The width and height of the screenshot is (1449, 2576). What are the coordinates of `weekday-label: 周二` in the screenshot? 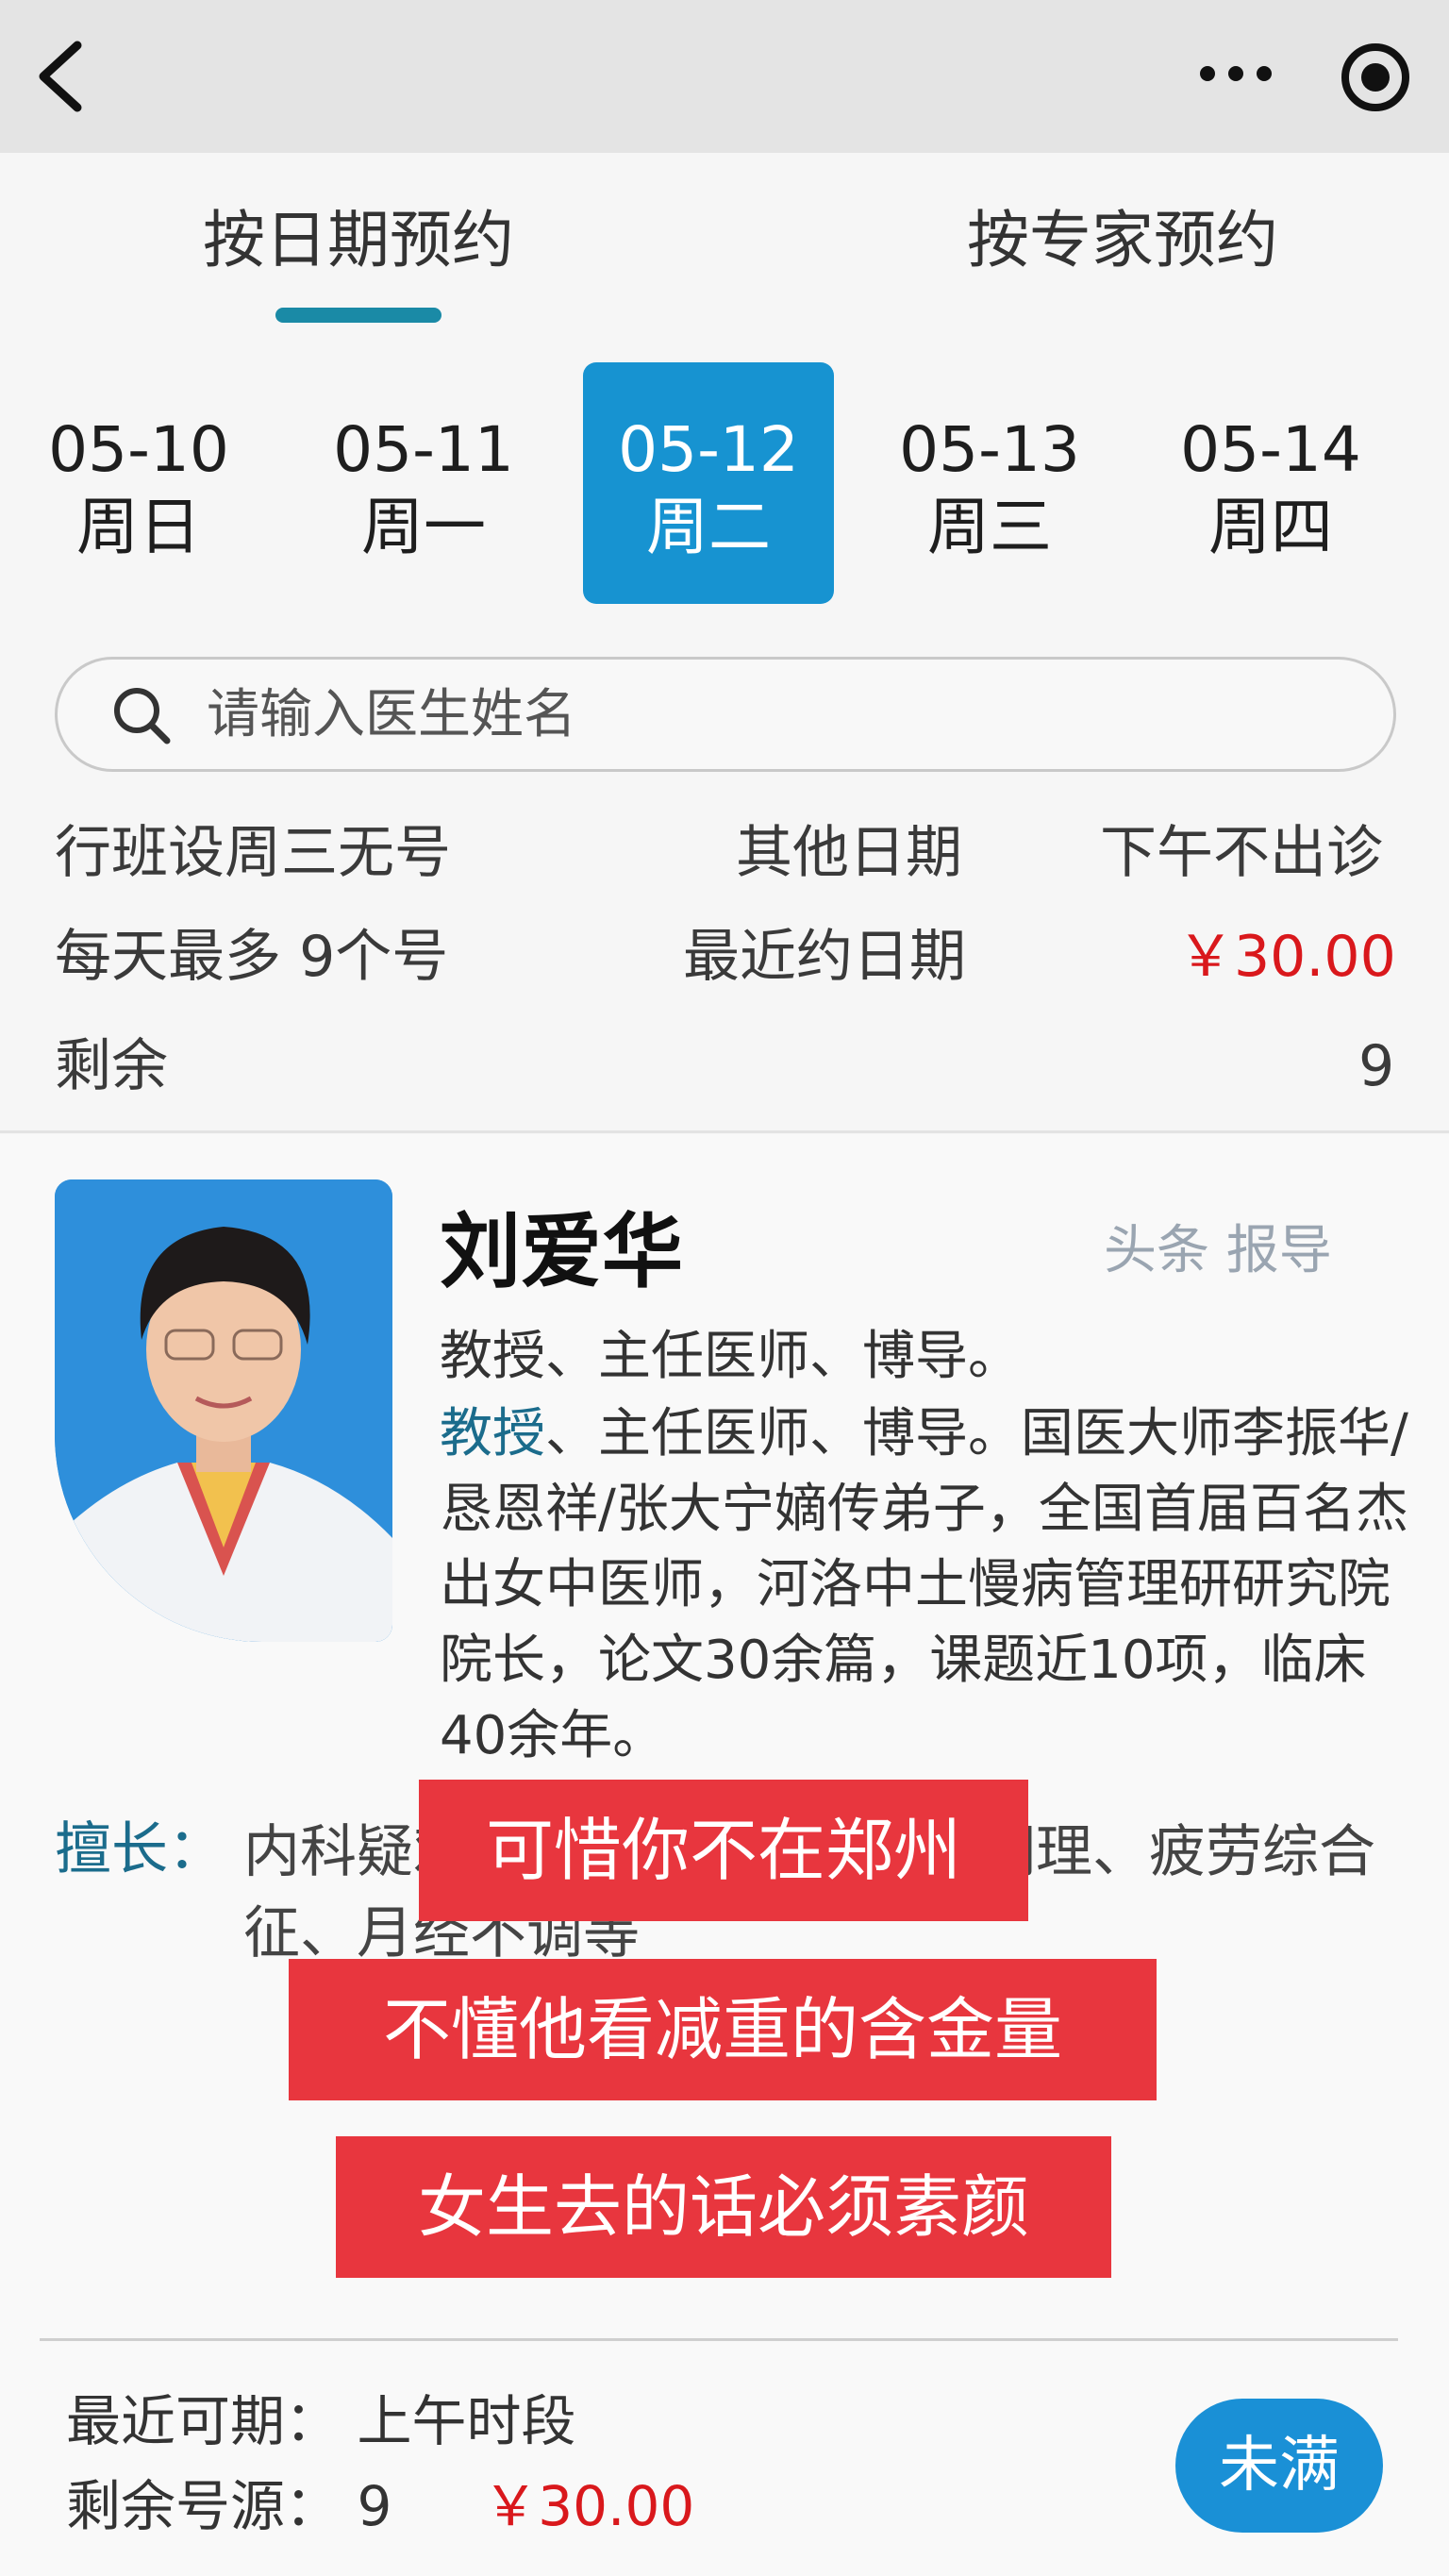 It's located at (708, 527).